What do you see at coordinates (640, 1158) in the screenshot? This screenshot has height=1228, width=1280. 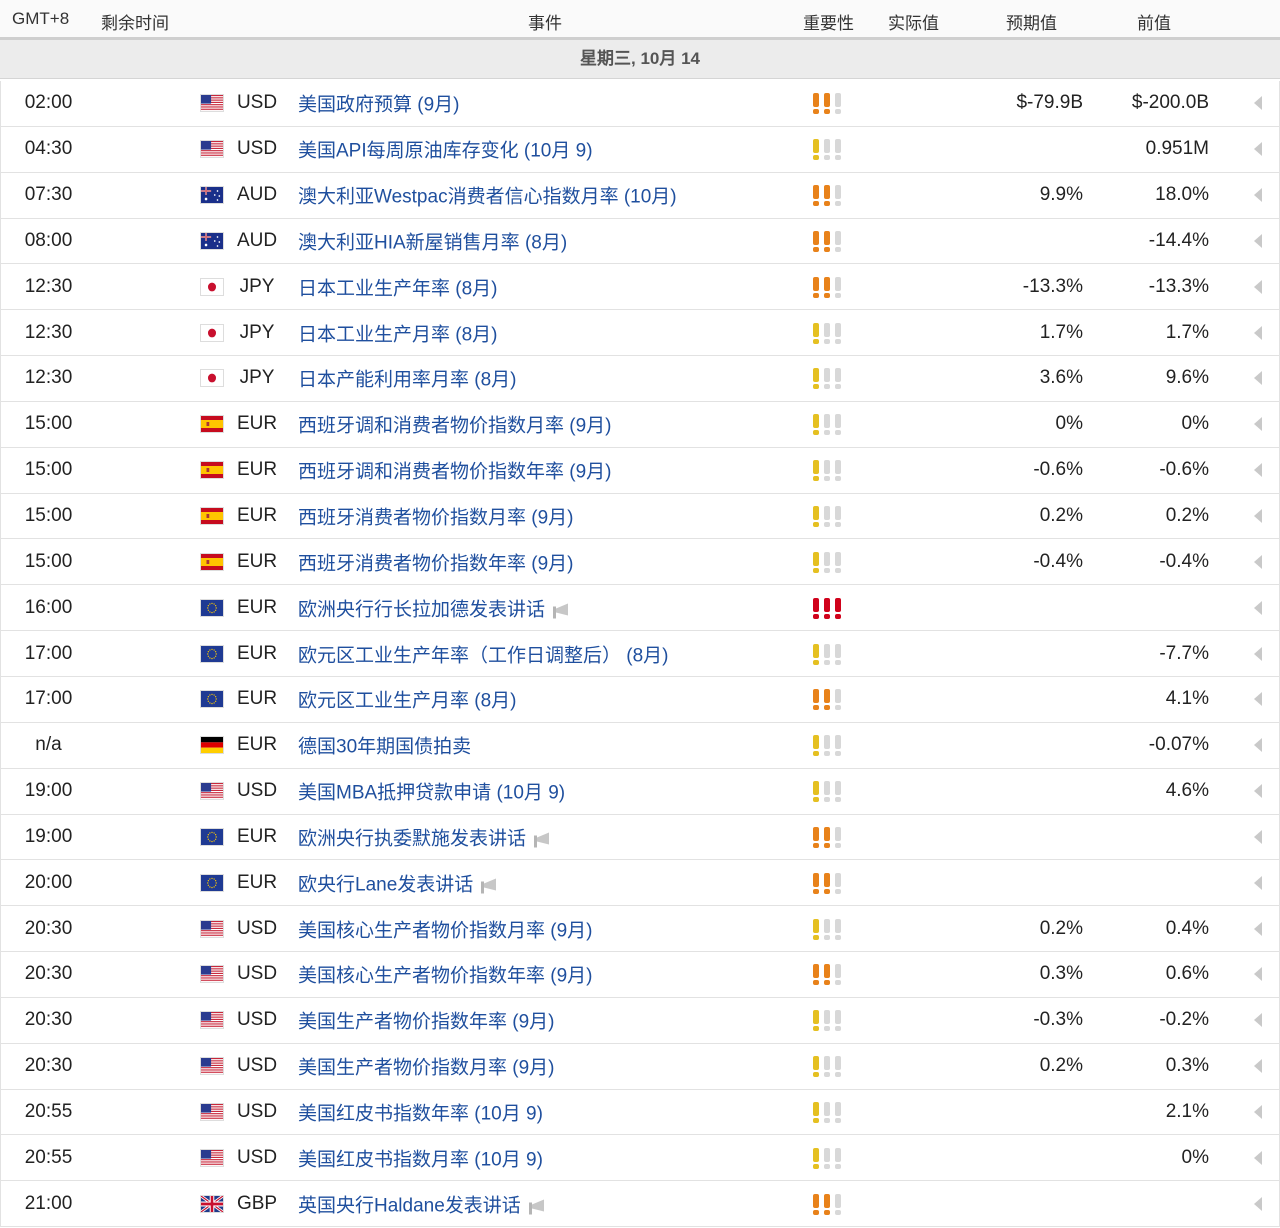 I see `event-row: 20:55 USD 美国红皮书指数月率 (10月 9) 0%` at bounding box center [640, 1158].